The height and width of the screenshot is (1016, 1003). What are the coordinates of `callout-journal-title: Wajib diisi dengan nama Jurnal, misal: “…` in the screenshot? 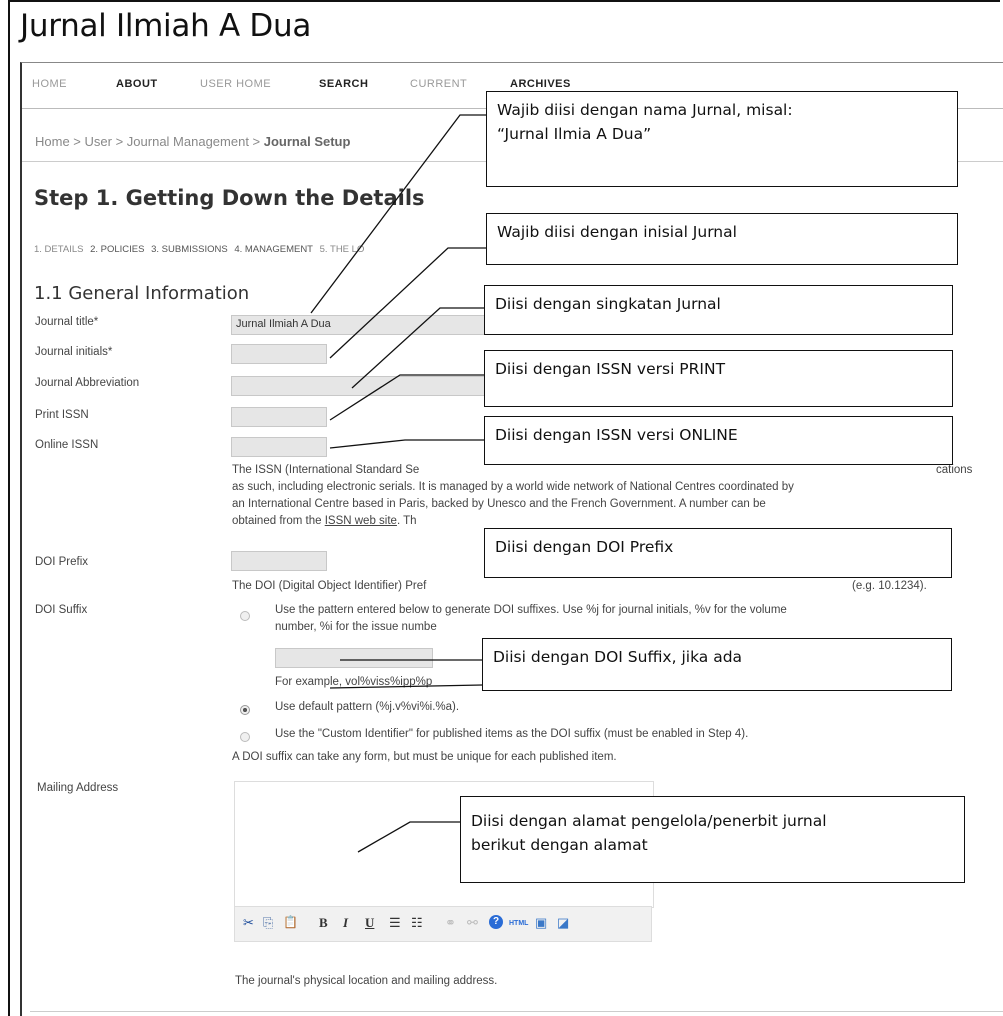 It's located at (722, 139).